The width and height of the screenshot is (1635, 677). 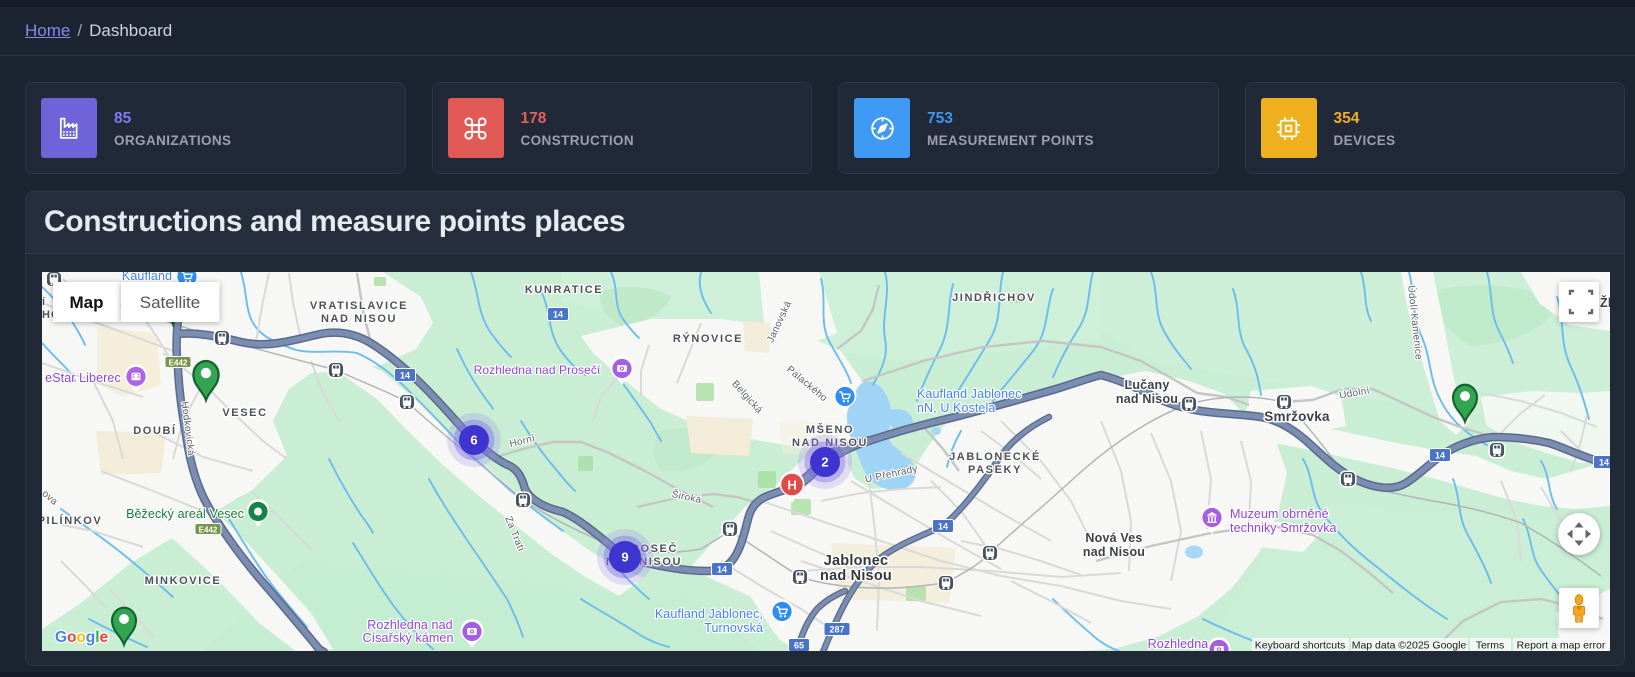 I want to click on svg-text: 2, so click(x=824, y=461).